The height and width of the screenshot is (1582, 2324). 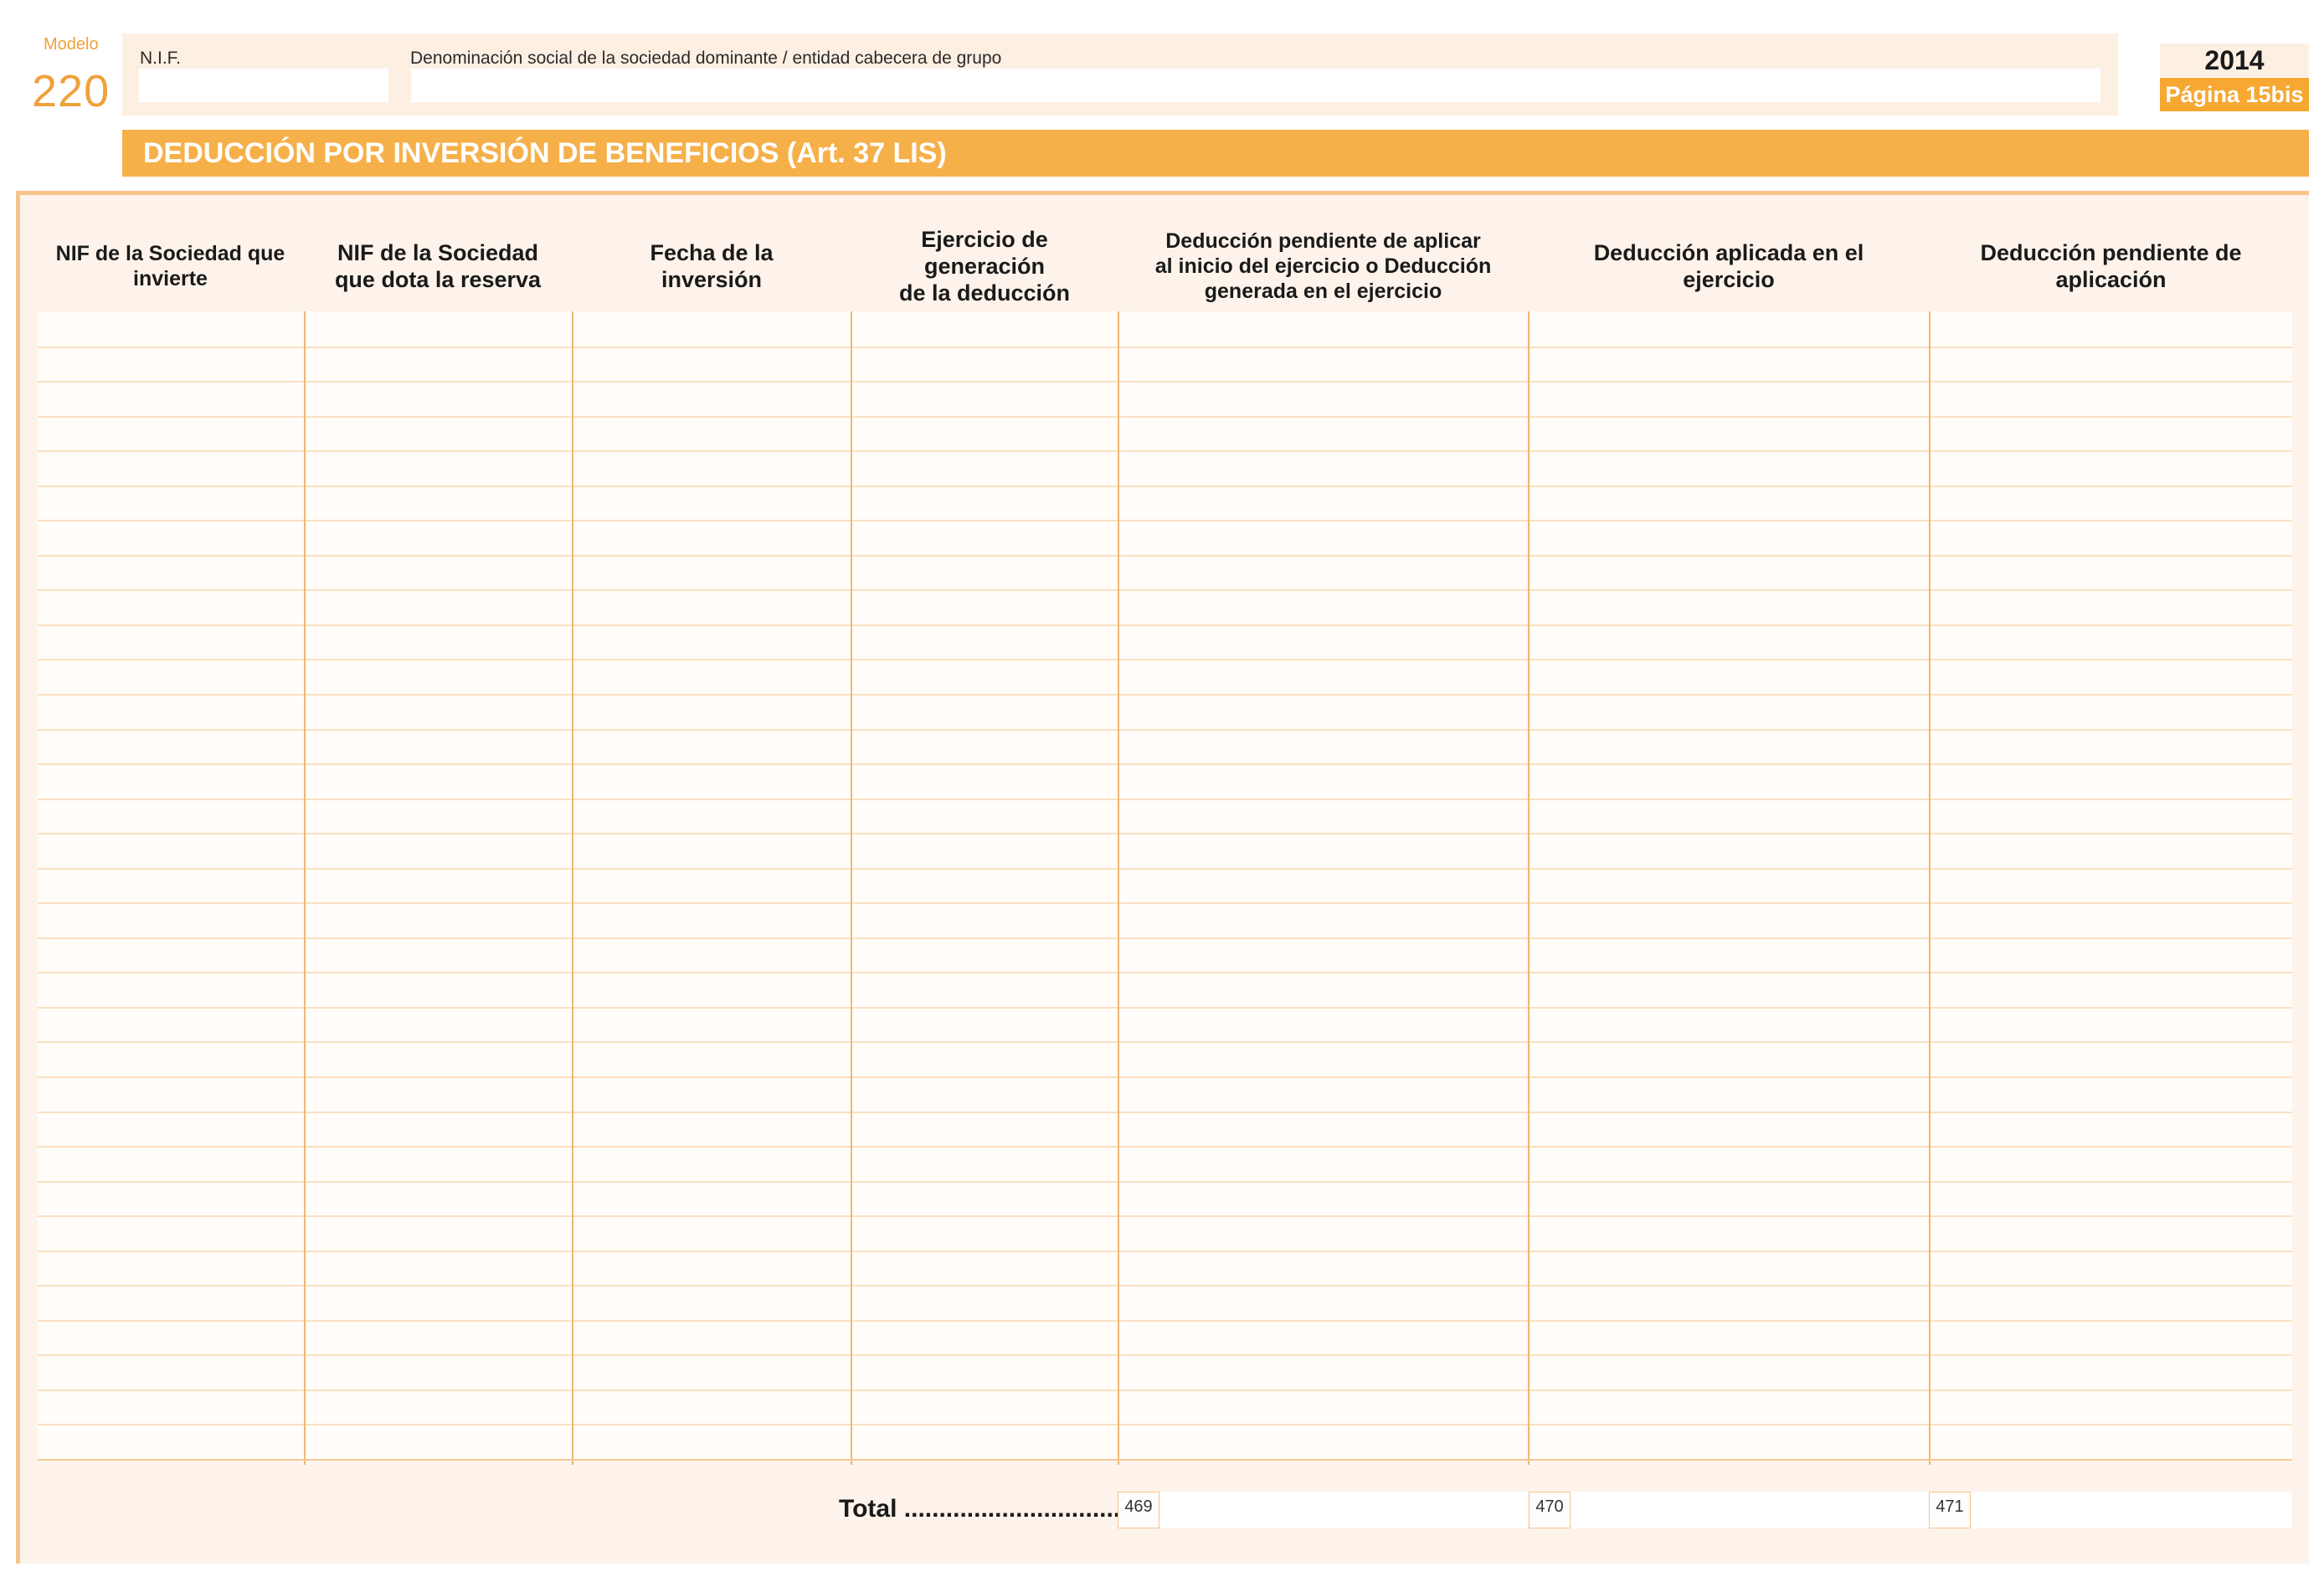 I want to click on total-box-471: 471, so click(x=2110, y=1510).